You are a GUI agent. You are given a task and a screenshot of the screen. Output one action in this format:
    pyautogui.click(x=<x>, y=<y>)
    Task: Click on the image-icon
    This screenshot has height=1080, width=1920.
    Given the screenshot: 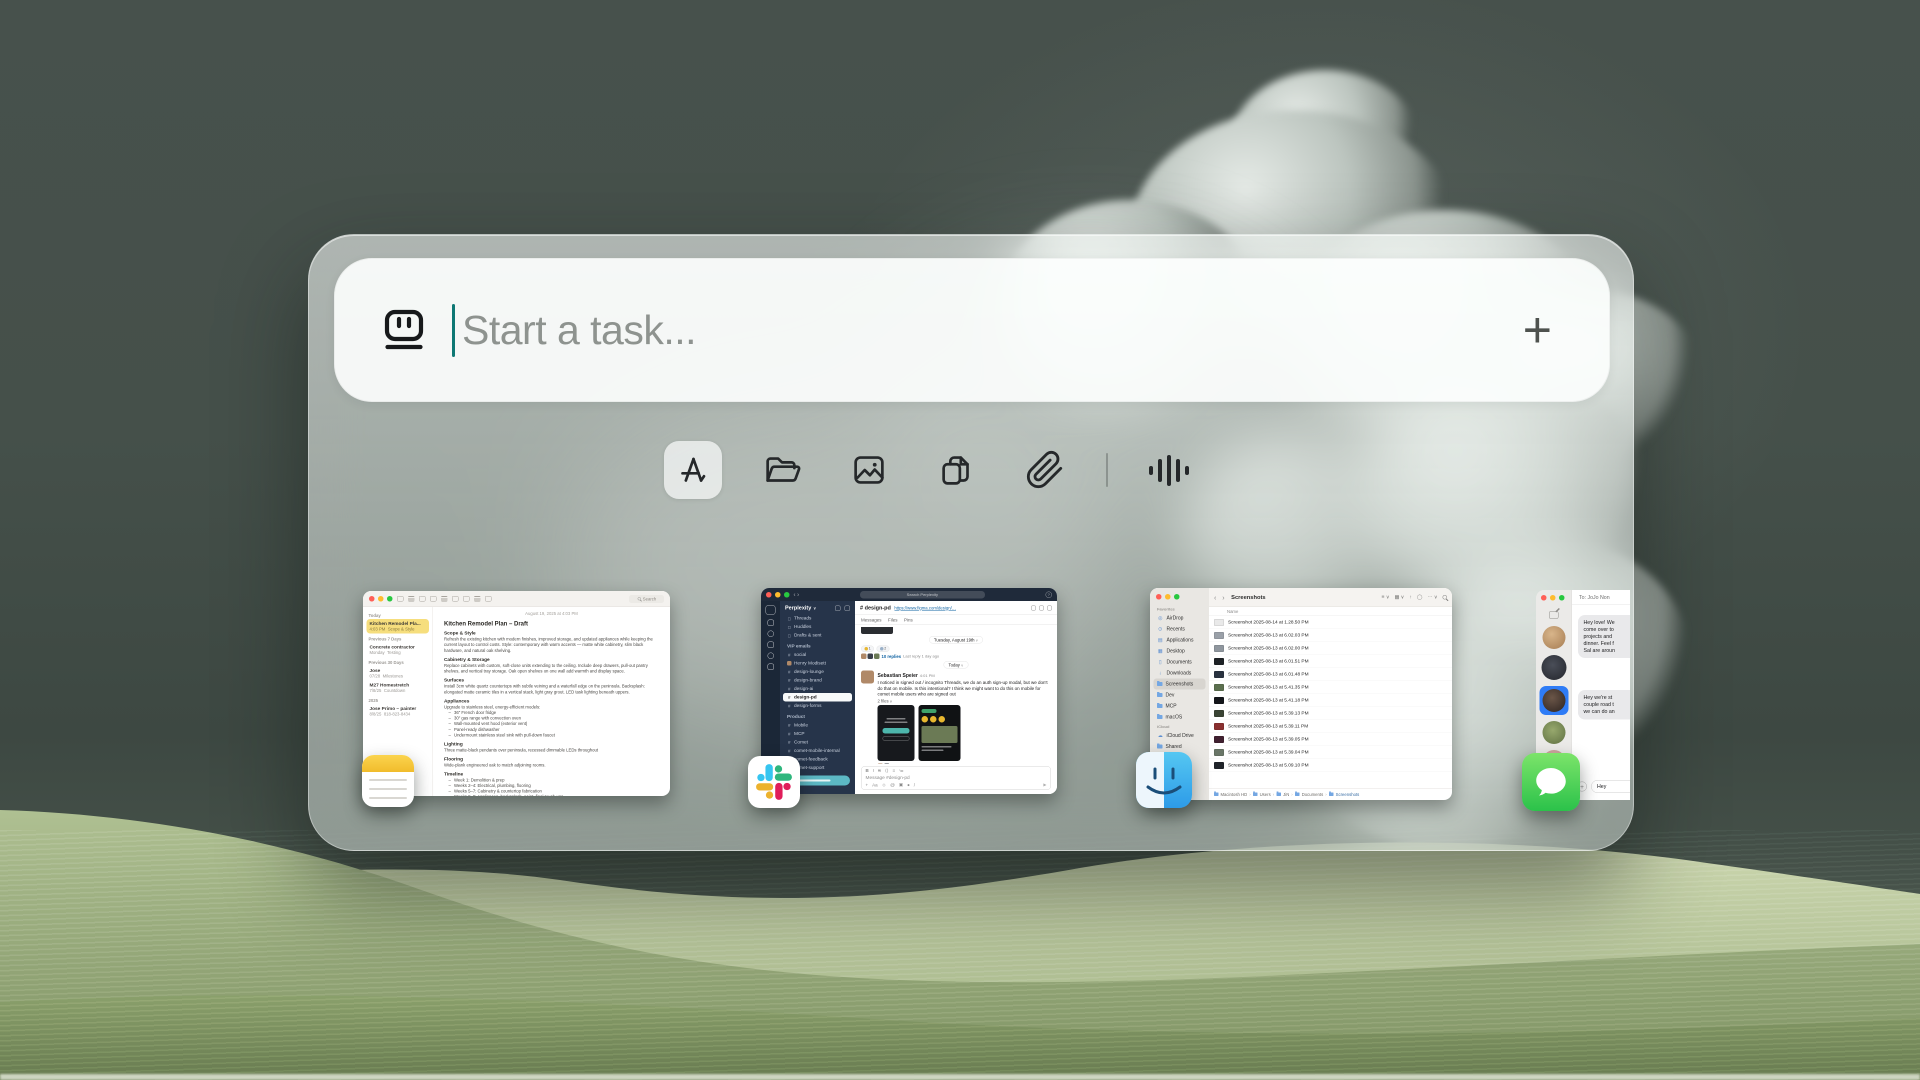 What is the action you would take?
    pyautogui.click(x=869, y=470)
    